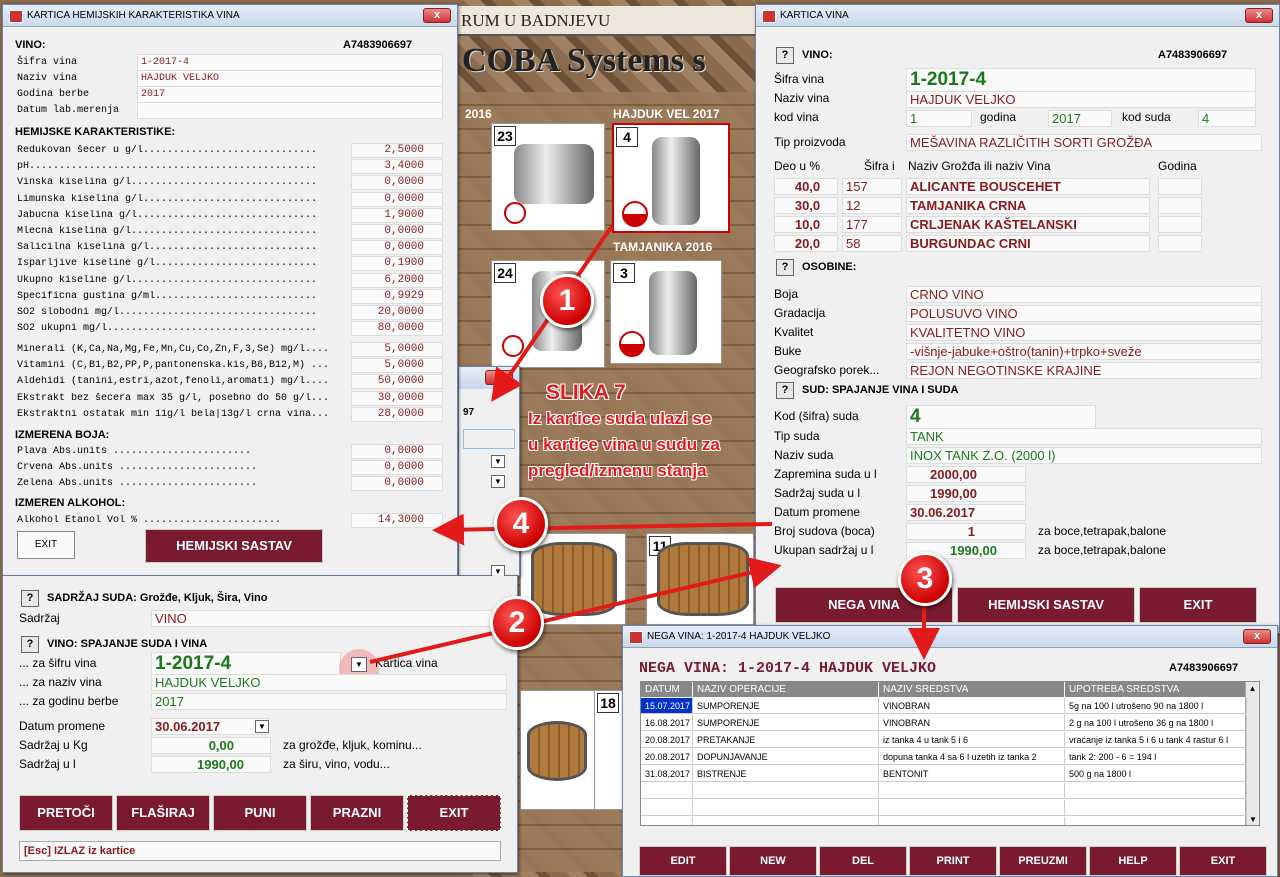  Describe the element at coordinates (966, 531) in the screenshot. I see `broj-value: 1` at that location.